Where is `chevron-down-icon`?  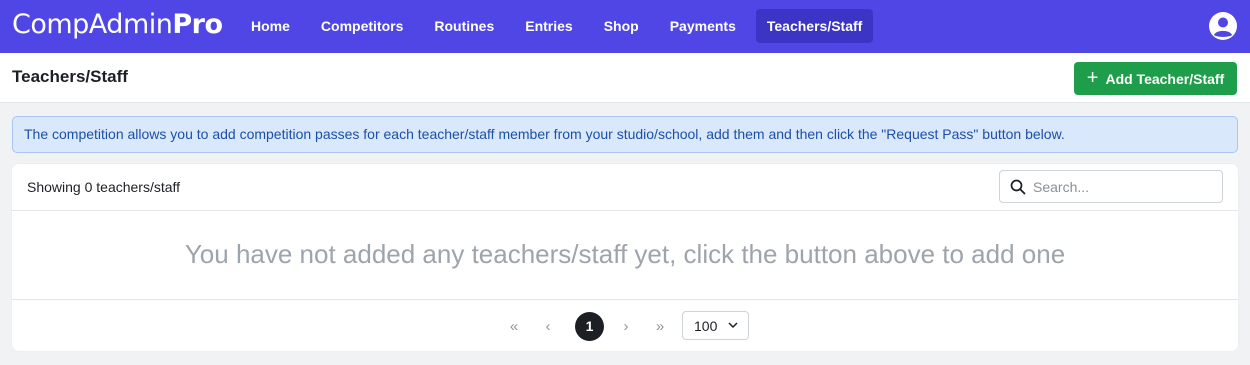
chevron-down-icon is located at coordinates (733, 325).